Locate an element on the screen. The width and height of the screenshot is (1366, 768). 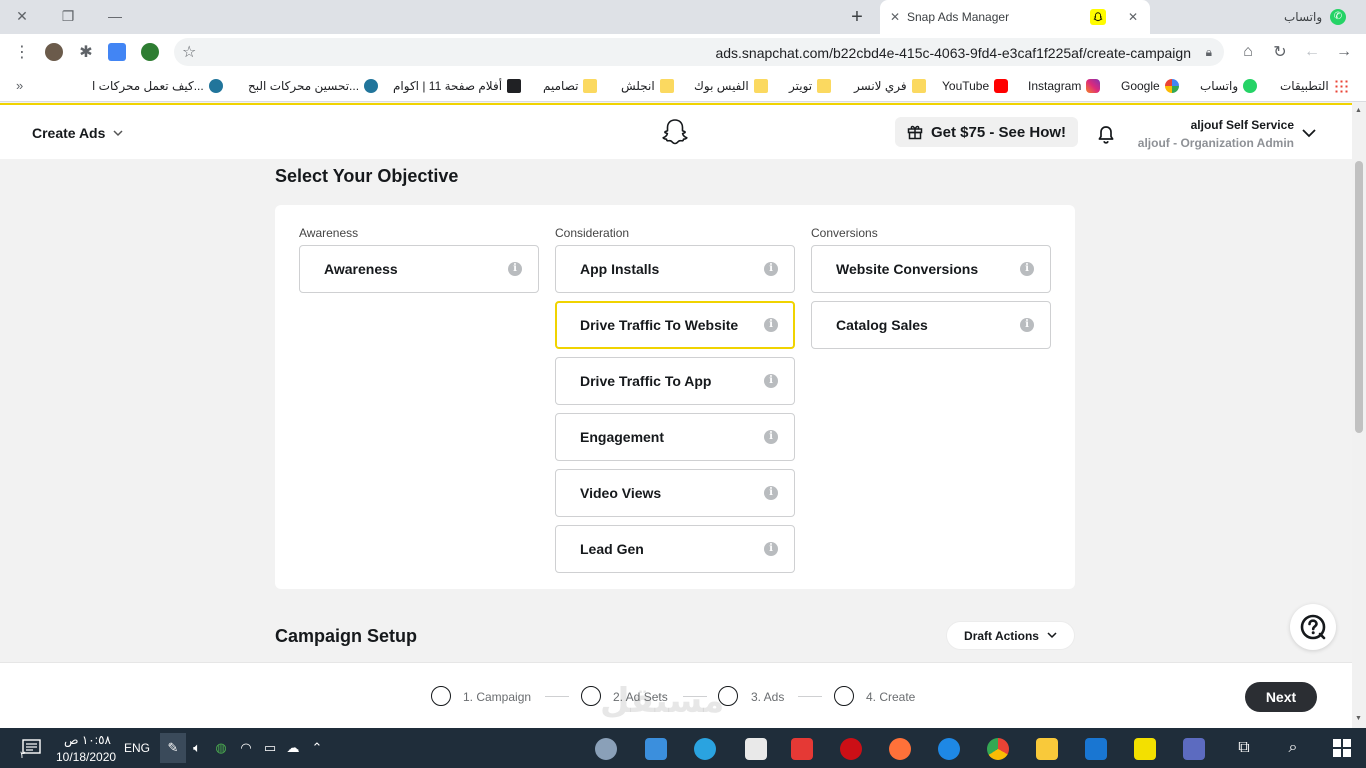
bookmark-freelancer: فري لانسر is located at coordinates (890, 86).